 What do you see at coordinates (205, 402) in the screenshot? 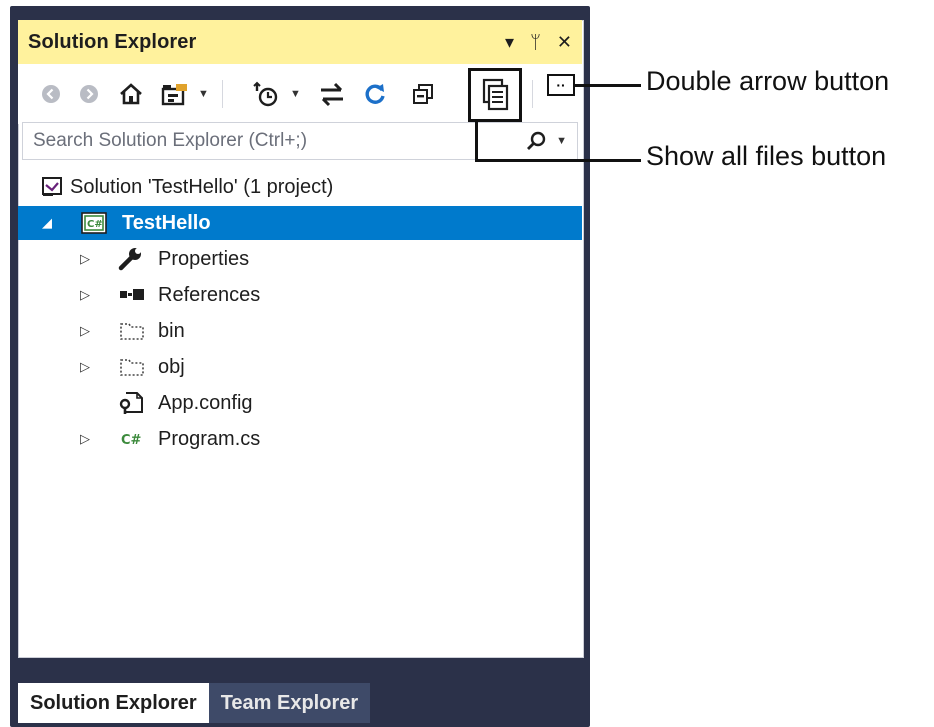
I see `tree-label-app-config: App.config` at bounding box center [205, 402].